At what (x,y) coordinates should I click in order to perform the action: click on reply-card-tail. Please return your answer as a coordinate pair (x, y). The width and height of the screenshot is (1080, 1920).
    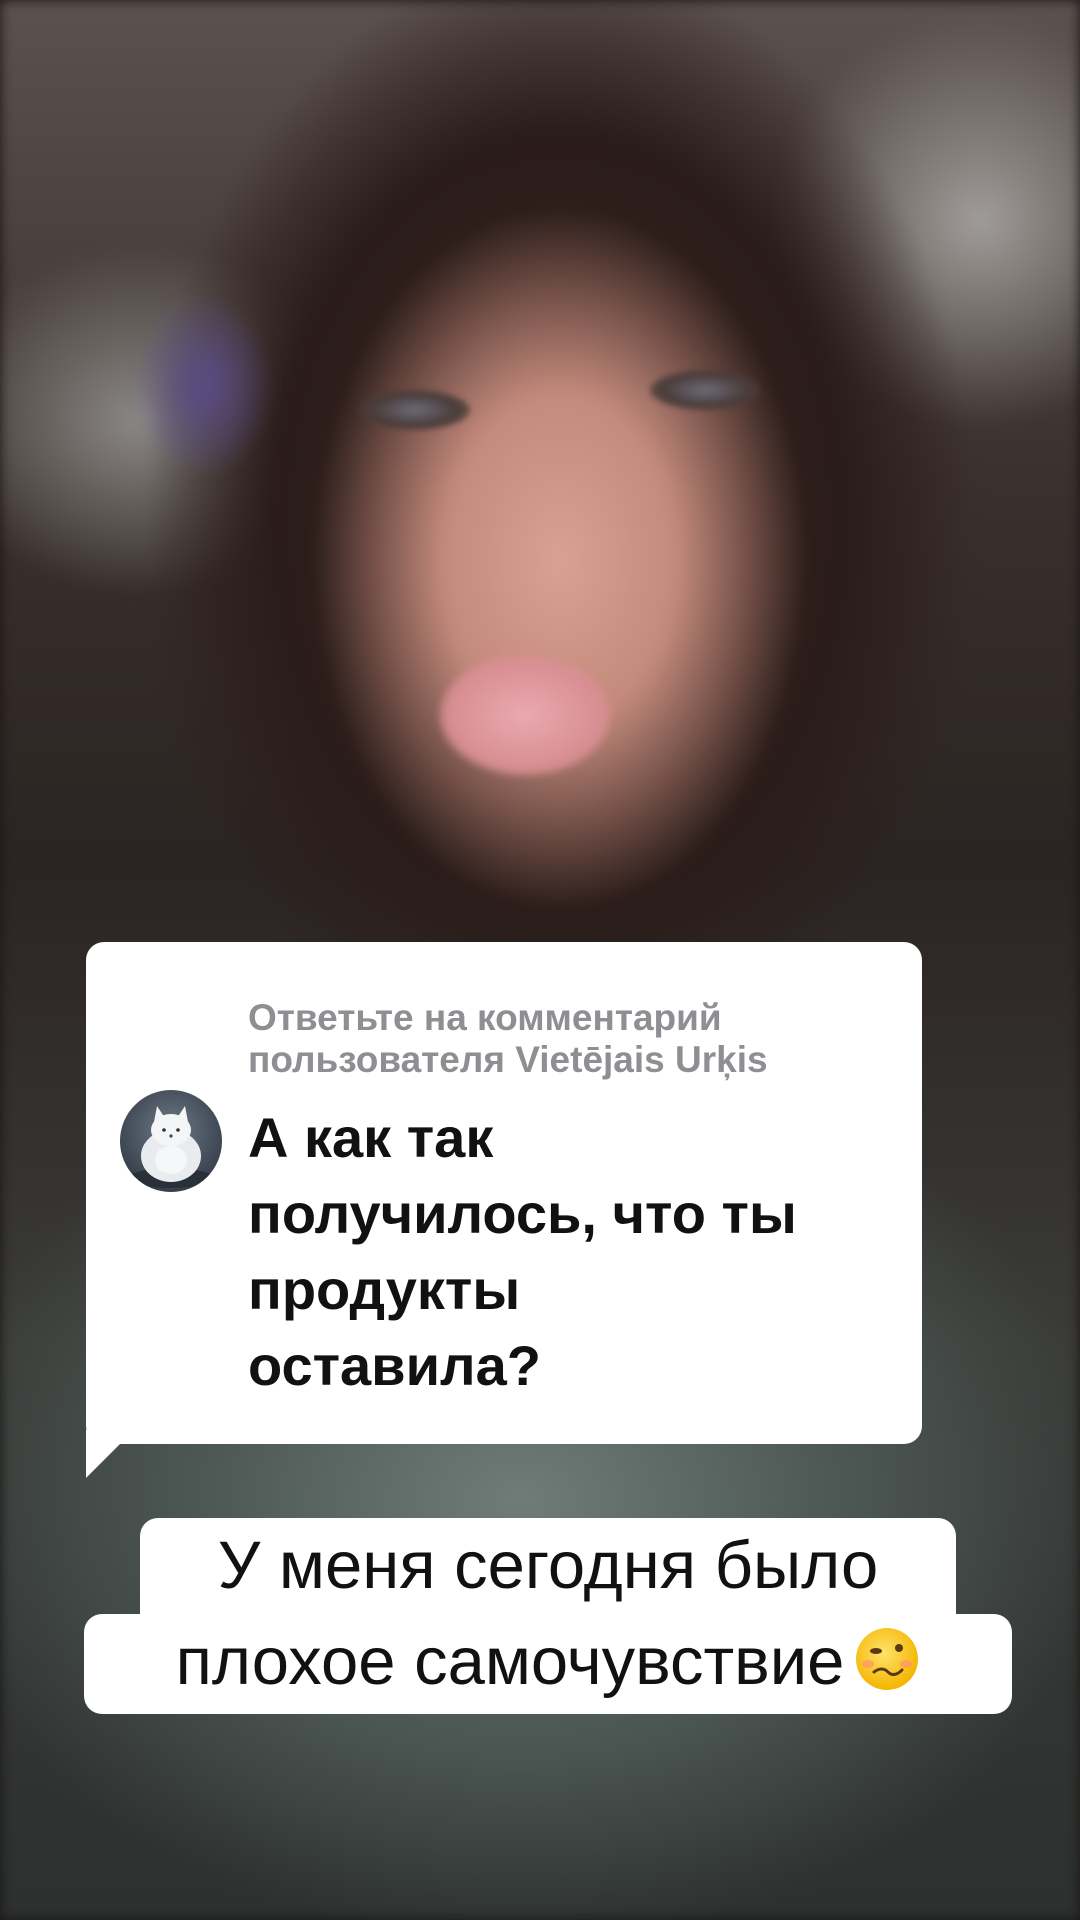
    Looking at the image, I should click on (110, 1454).